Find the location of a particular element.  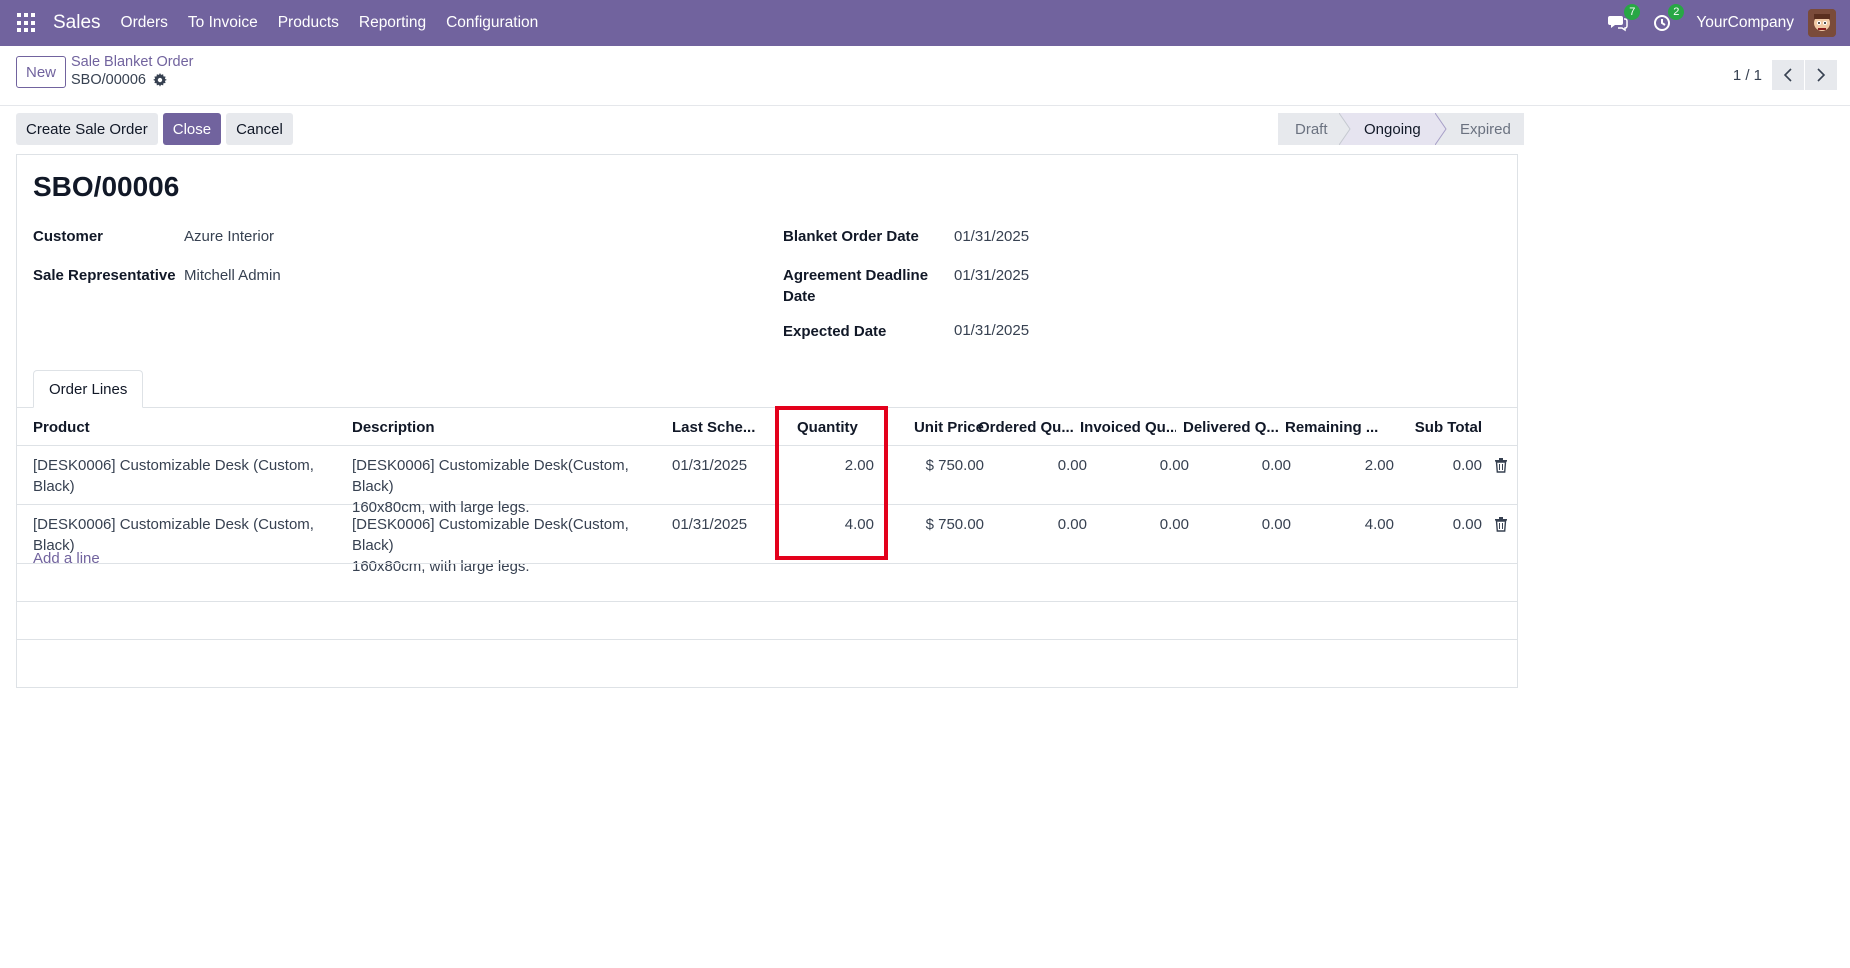

pager-previous-button is located at coordinates (1788, 75).